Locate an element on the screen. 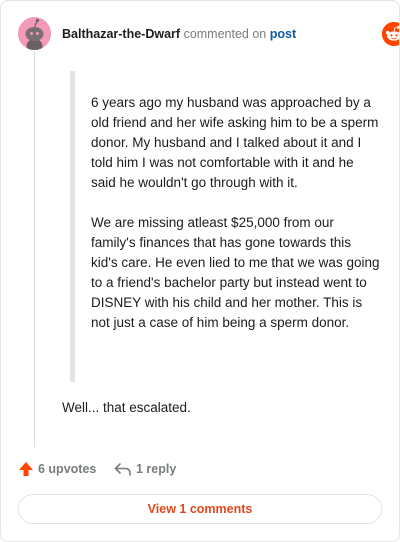 The image size is (400, 542). reply-arrow-icon is located at coordinates (122, 469).